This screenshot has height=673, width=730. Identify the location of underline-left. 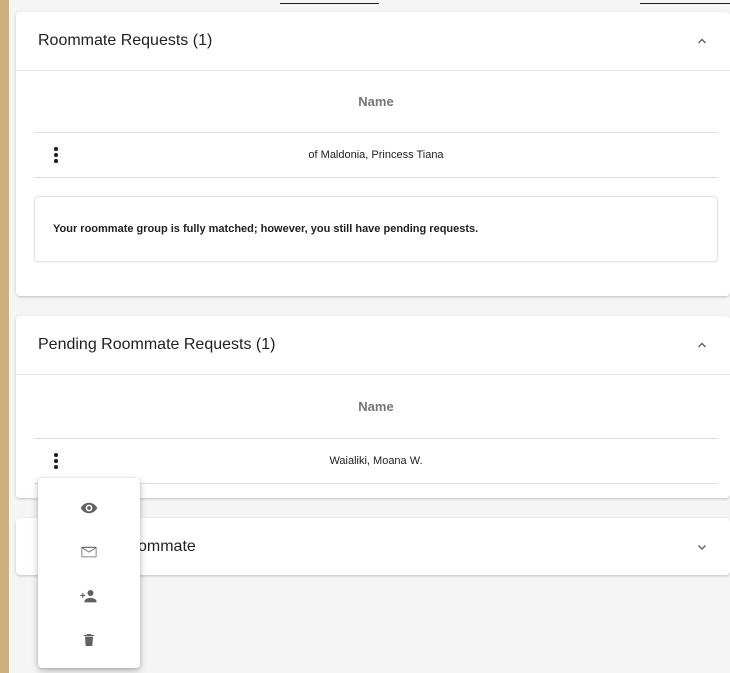
(329, 3).